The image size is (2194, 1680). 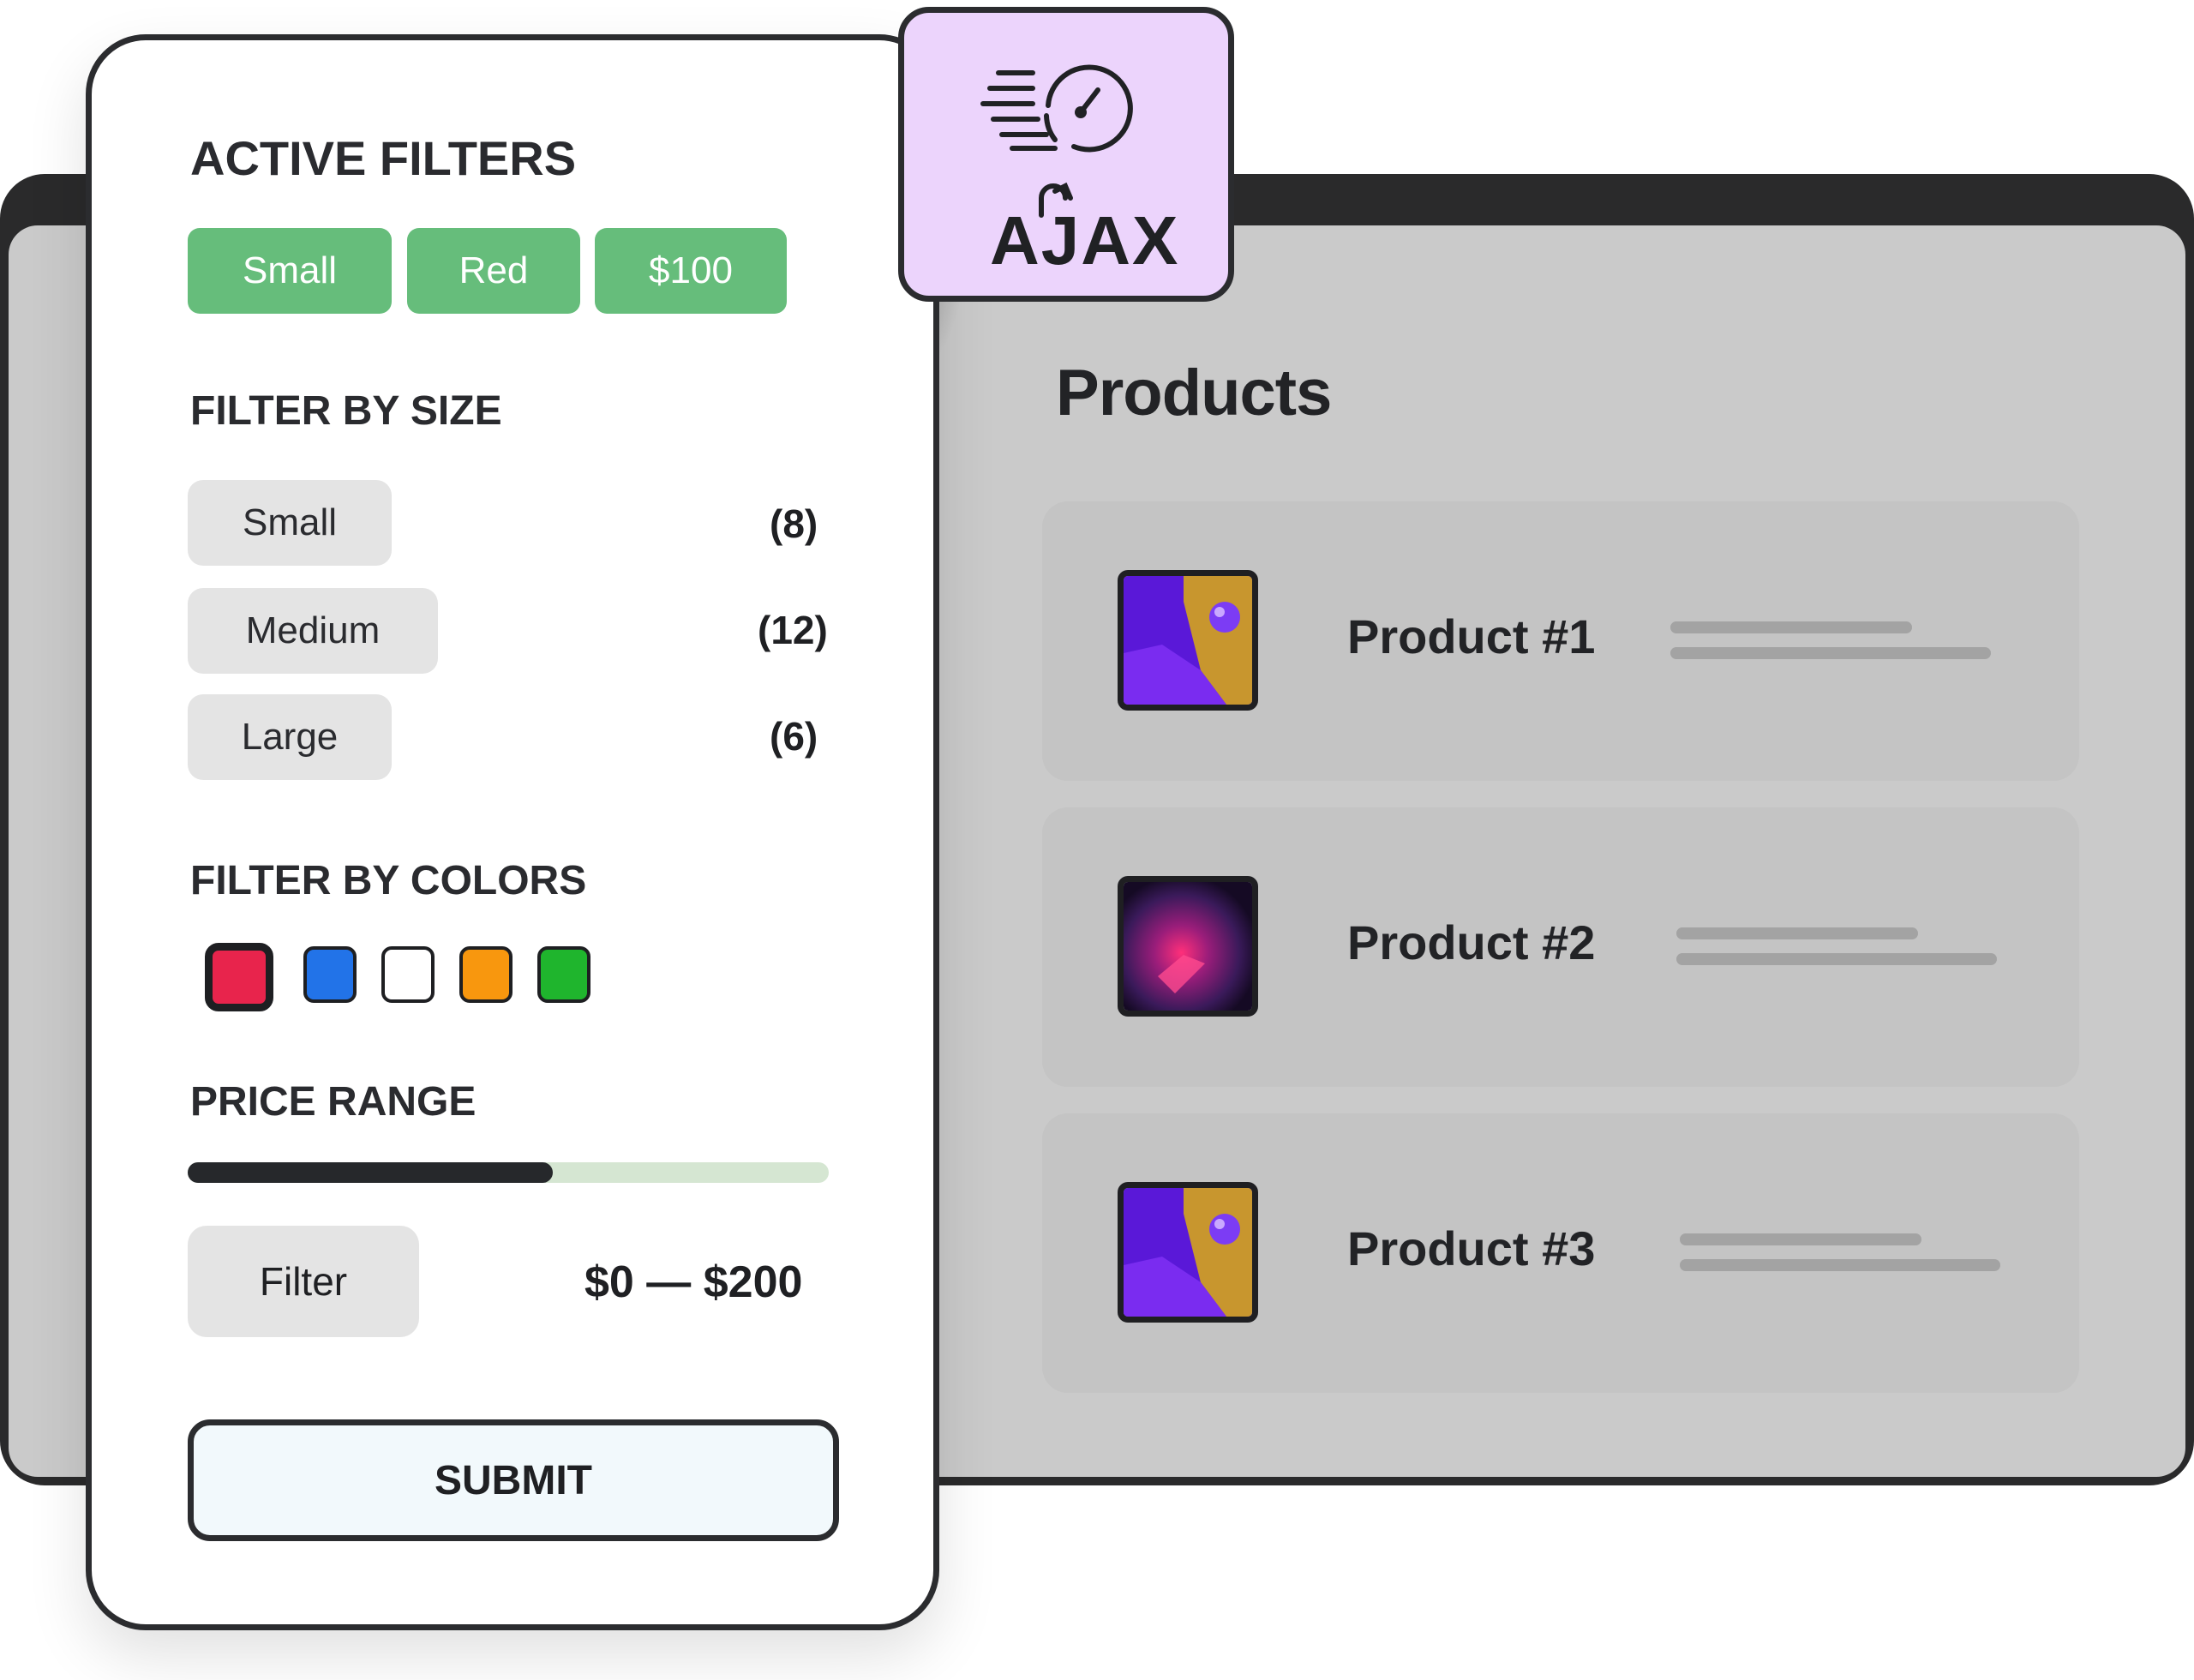 What do you see at coordinates (691, 271) in the screenshot?
I see `active-filter-chip-price: $100` at bounding box center [691, 271].